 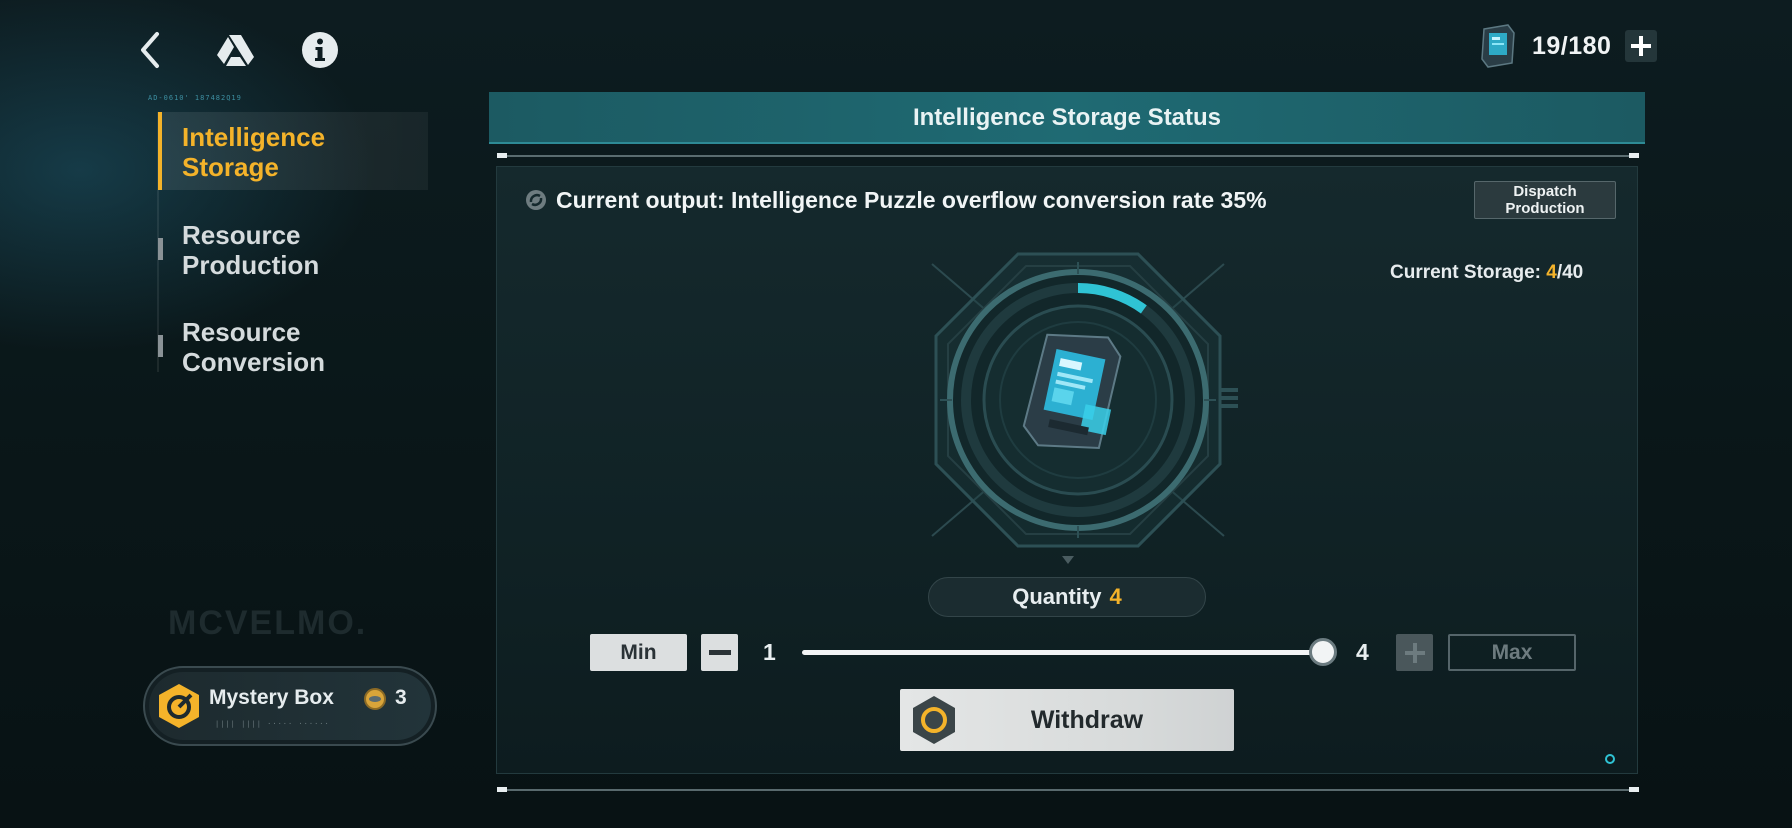 What do you see at coordinates (271, 697) in the screenshot?
I see `mystery-box-label: Mystery Box` at bounding box center [271, 697].